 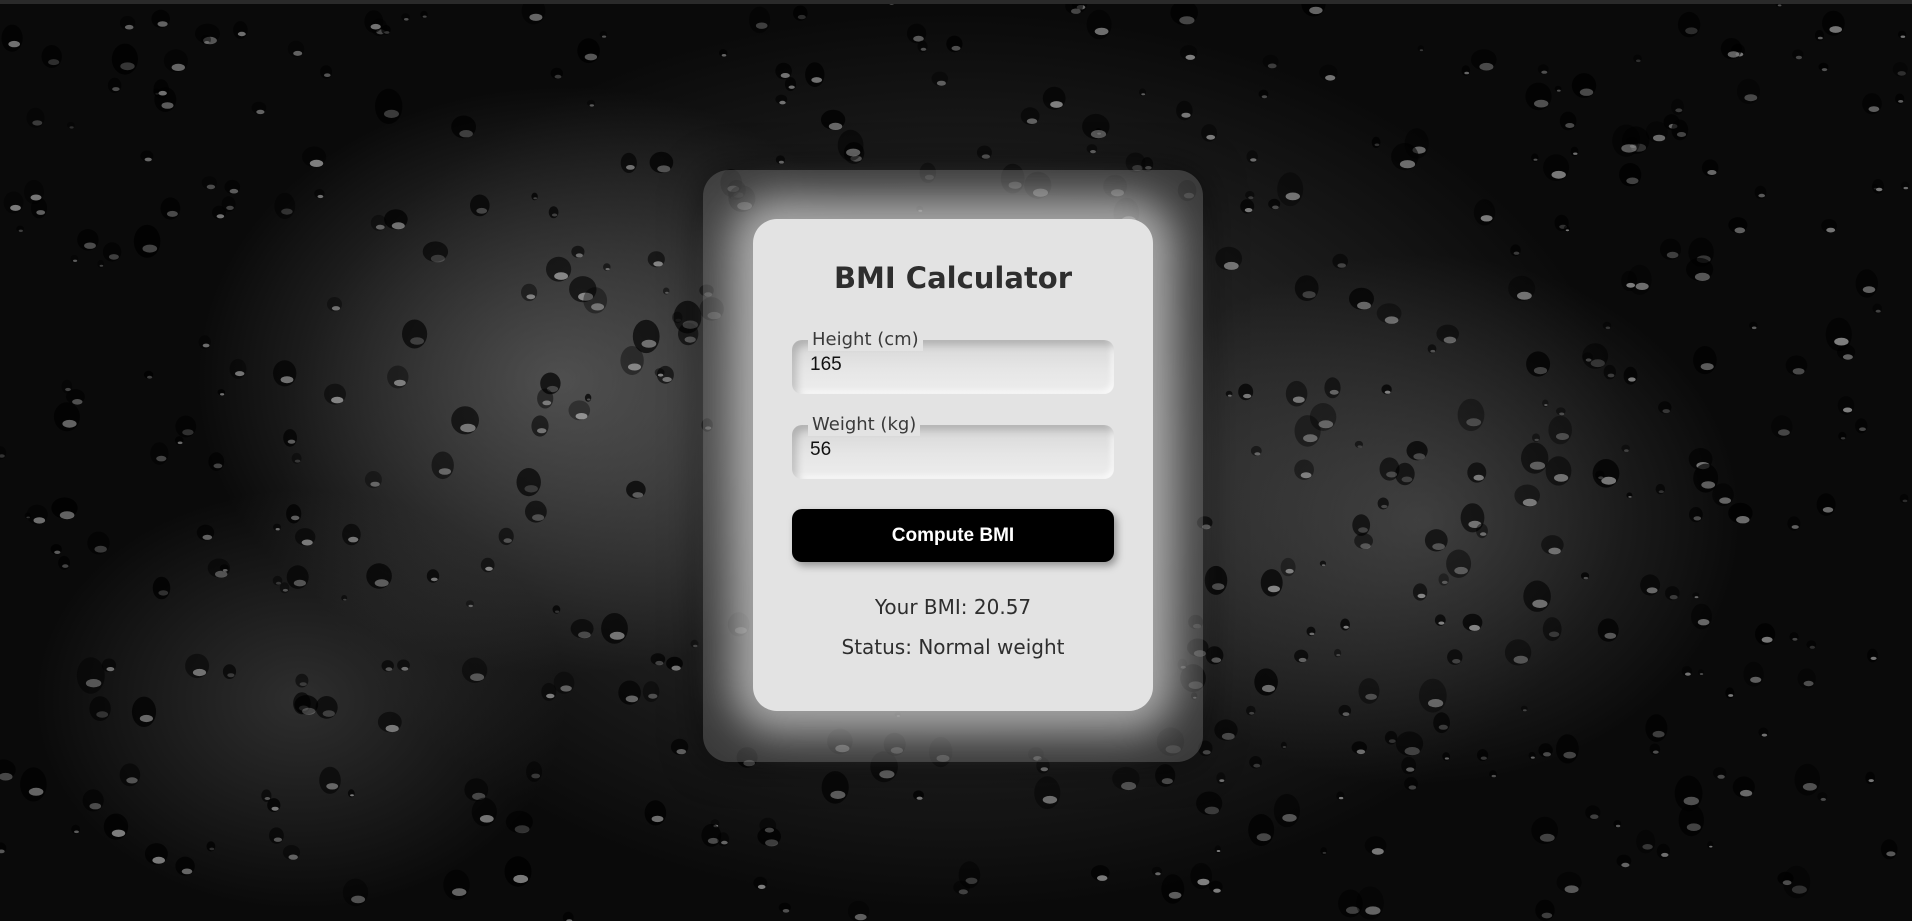 I want to click on weight-field: Weight (kg), so click(x=953, y=446).